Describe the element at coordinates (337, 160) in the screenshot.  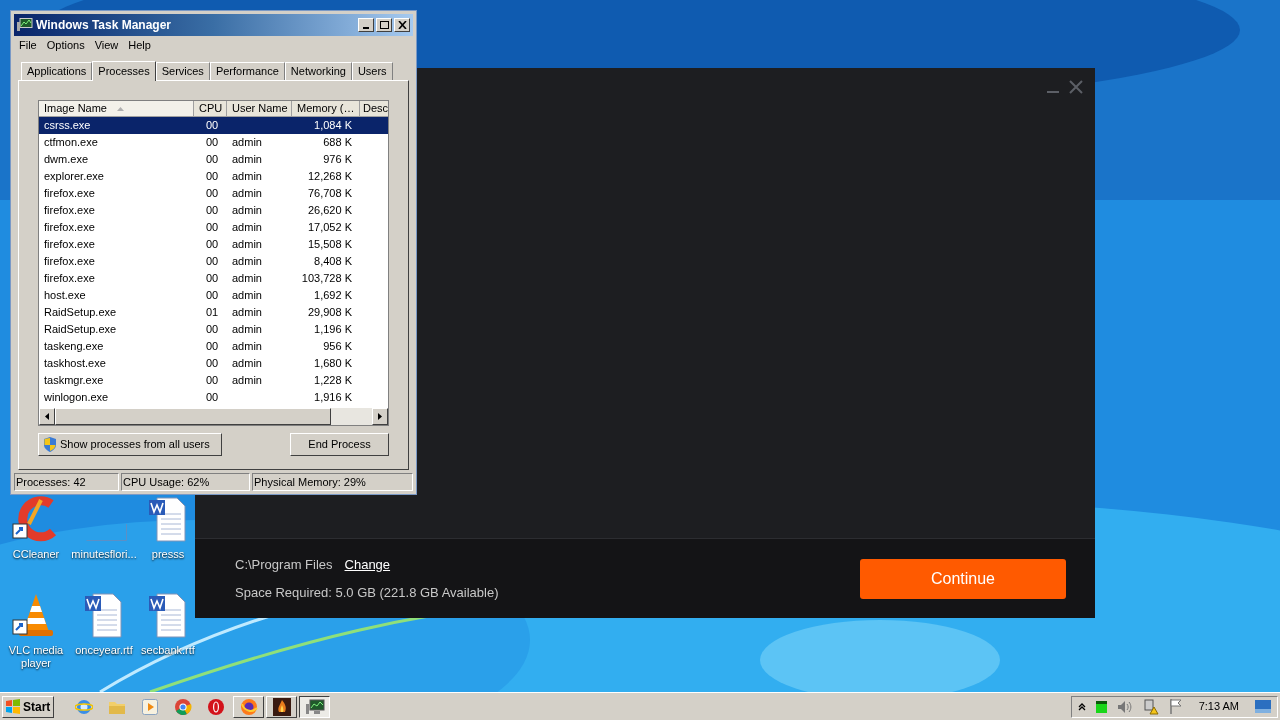
I see `table-cell-text: 976 K` at that location.